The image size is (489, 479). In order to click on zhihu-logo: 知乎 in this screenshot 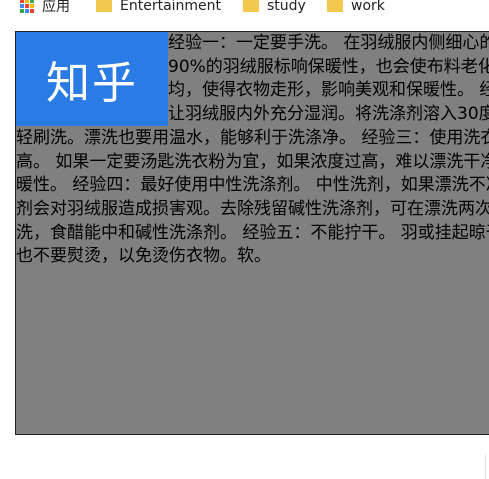, I will do `click(92, 79)`.